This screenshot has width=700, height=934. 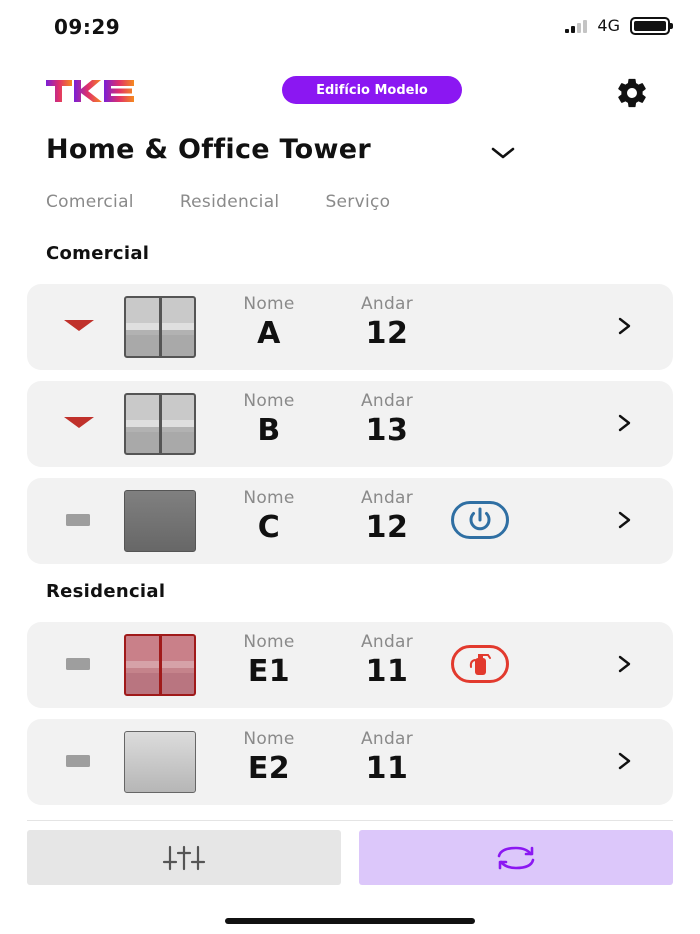 I want to click on status-time: 09:29, so click(x=87, y=27).